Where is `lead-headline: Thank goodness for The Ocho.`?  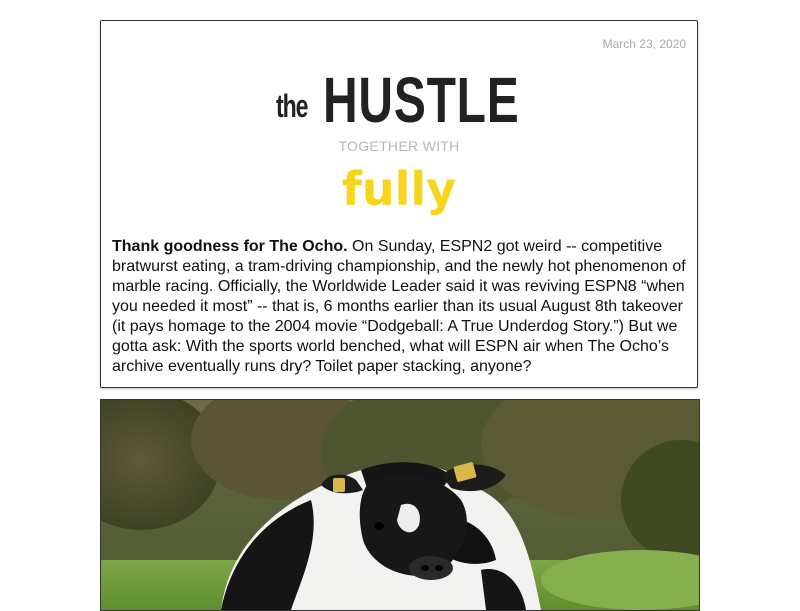
lead-headline: Thank goodness for The Ocho. is located at coordinates (230, 246).